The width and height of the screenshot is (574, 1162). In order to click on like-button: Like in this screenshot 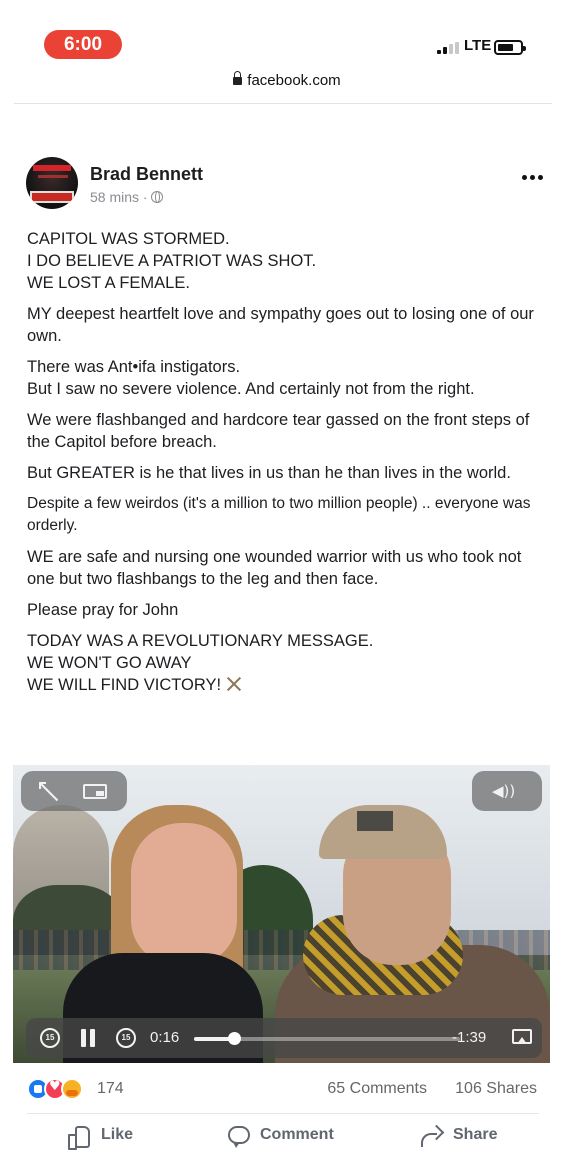, I will do `click(108, 1137)`.